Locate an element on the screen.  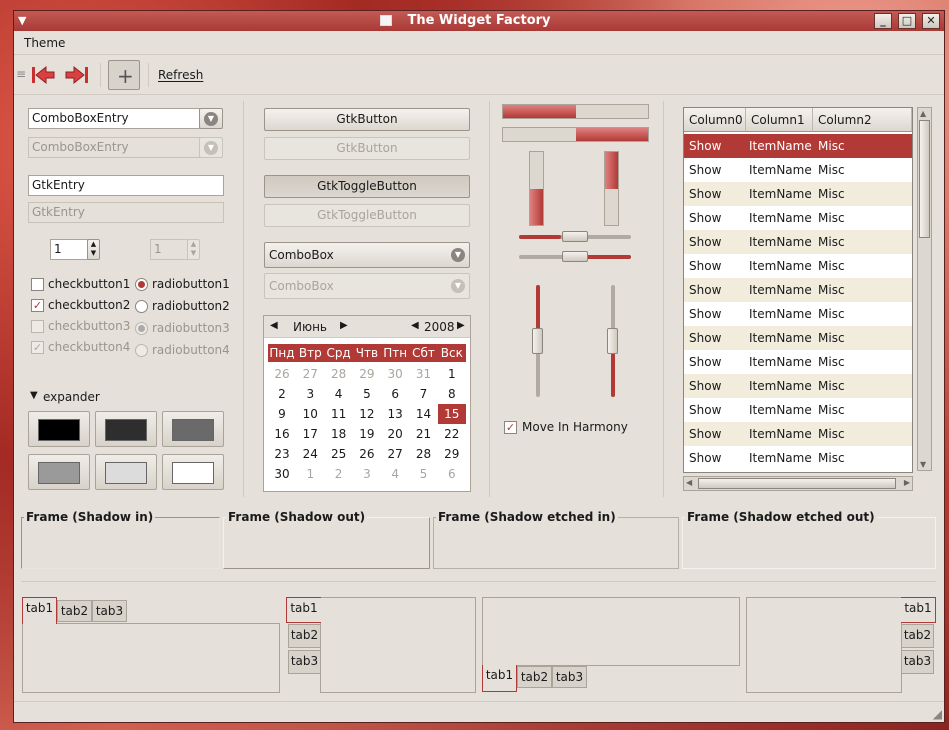
resize-grip-icon: ◢ is located at coordinates (937, 714).